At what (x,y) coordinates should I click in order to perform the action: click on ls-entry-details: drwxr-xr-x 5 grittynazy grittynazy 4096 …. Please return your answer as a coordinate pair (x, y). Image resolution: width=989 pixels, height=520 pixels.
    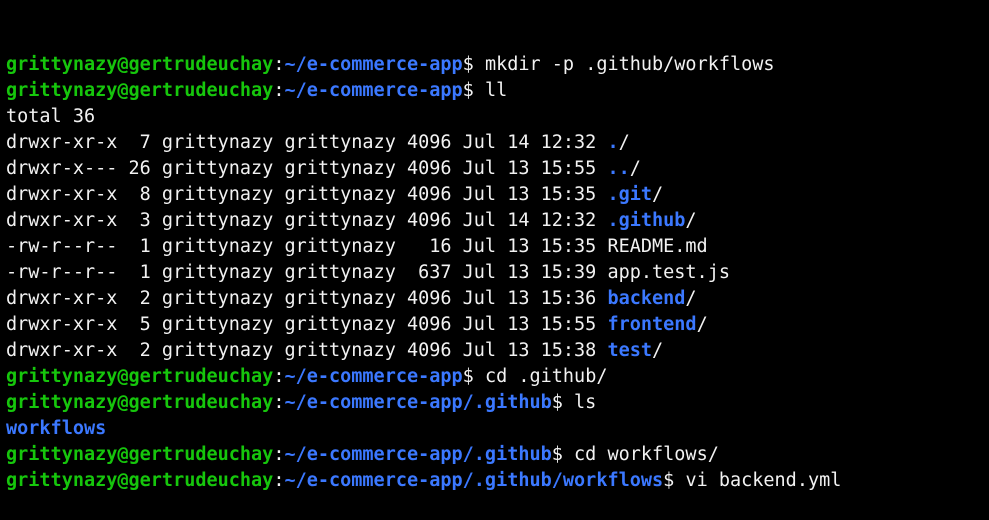
    Looking at the image, I should click on (307, 324).